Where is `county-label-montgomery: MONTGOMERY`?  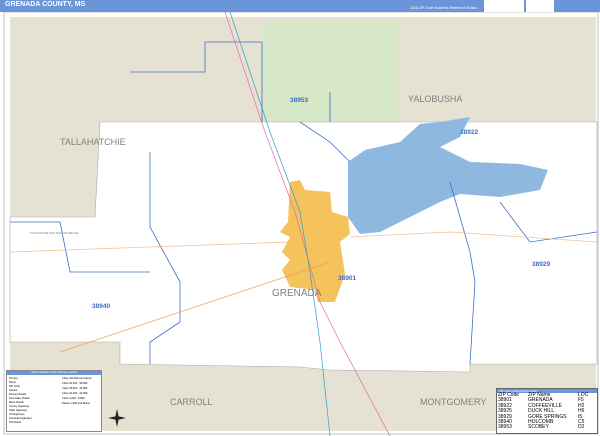 county-label-montgomery: MONTGOMERY is located at coordinates (453, 402).